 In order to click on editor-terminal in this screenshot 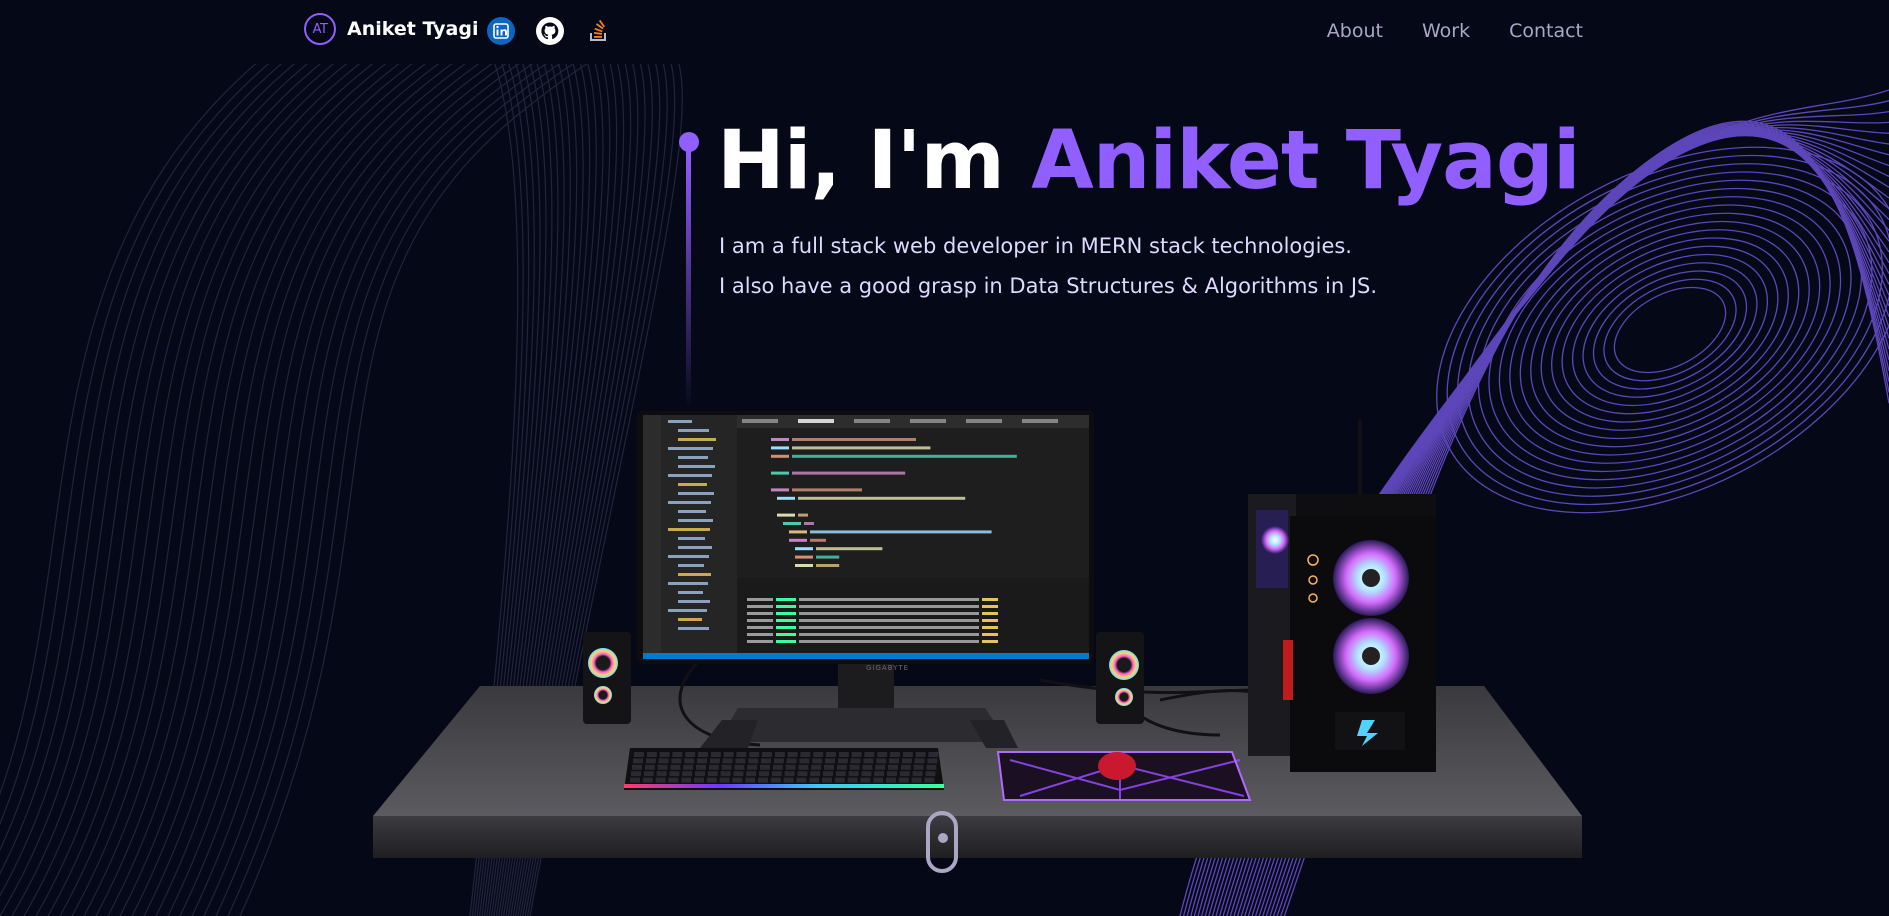, I will do `click(913, 616)`.